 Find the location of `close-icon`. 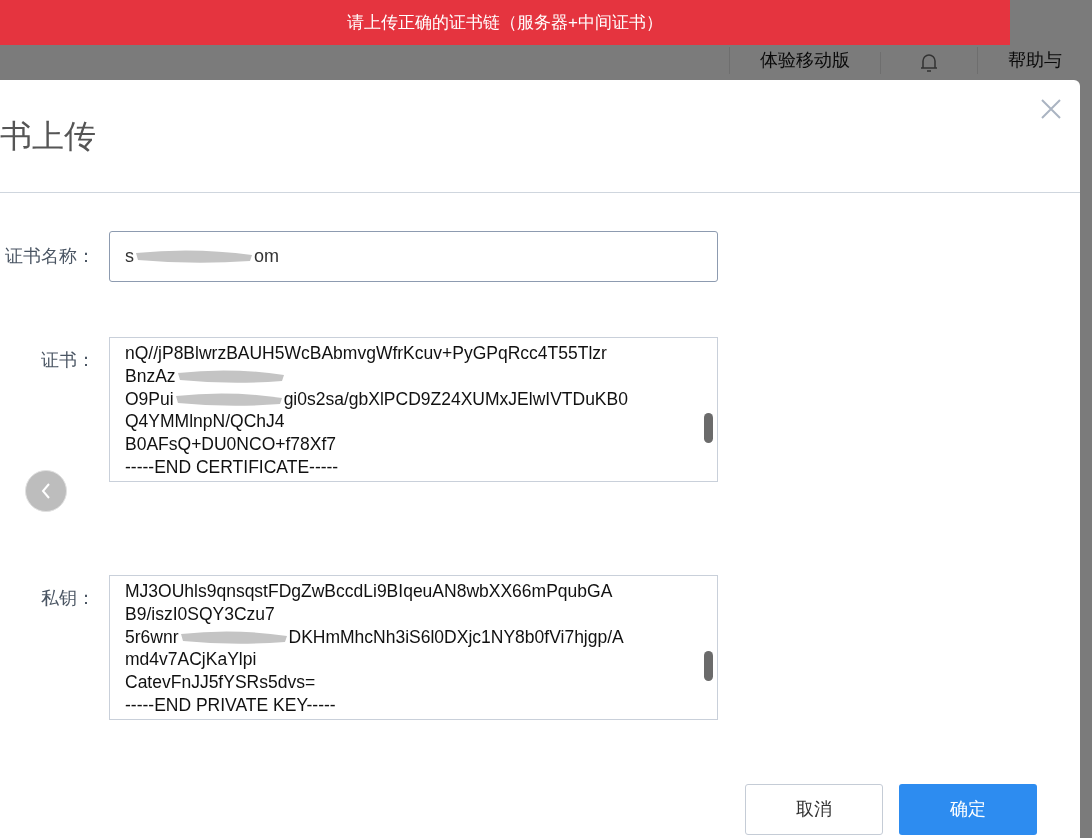

close-icon is located at coordinates (1051, 109).